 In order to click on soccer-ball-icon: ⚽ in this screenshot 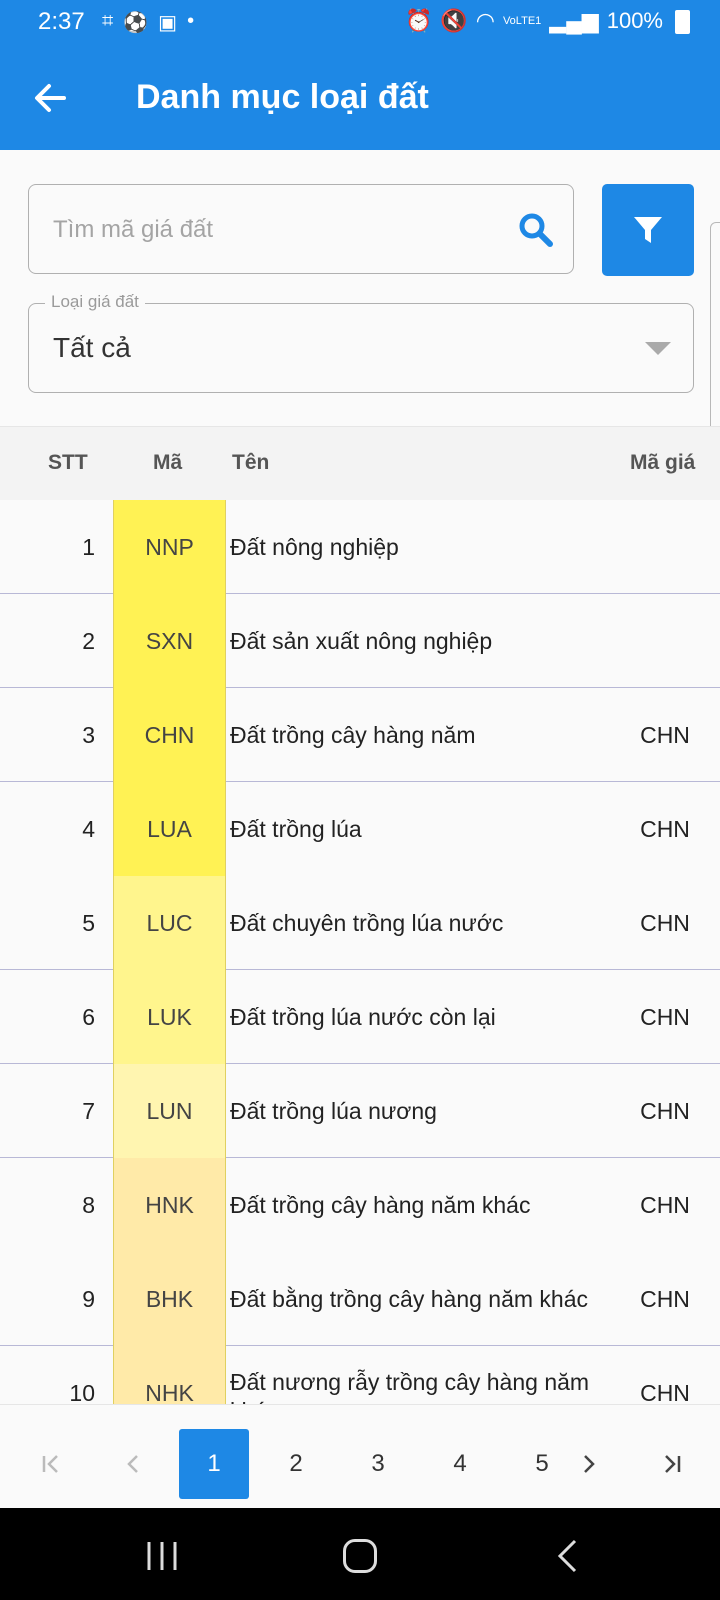, I will do `click(136, 23)`.